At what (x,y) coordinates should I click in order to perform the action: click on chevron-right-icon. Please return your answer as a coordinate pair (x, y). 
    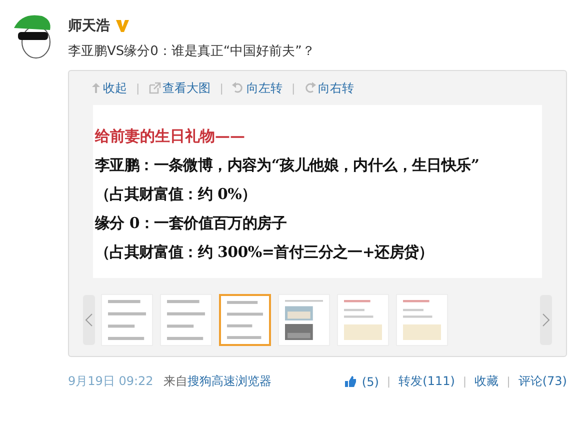
    Looking at the image, I should click on (546, 320).